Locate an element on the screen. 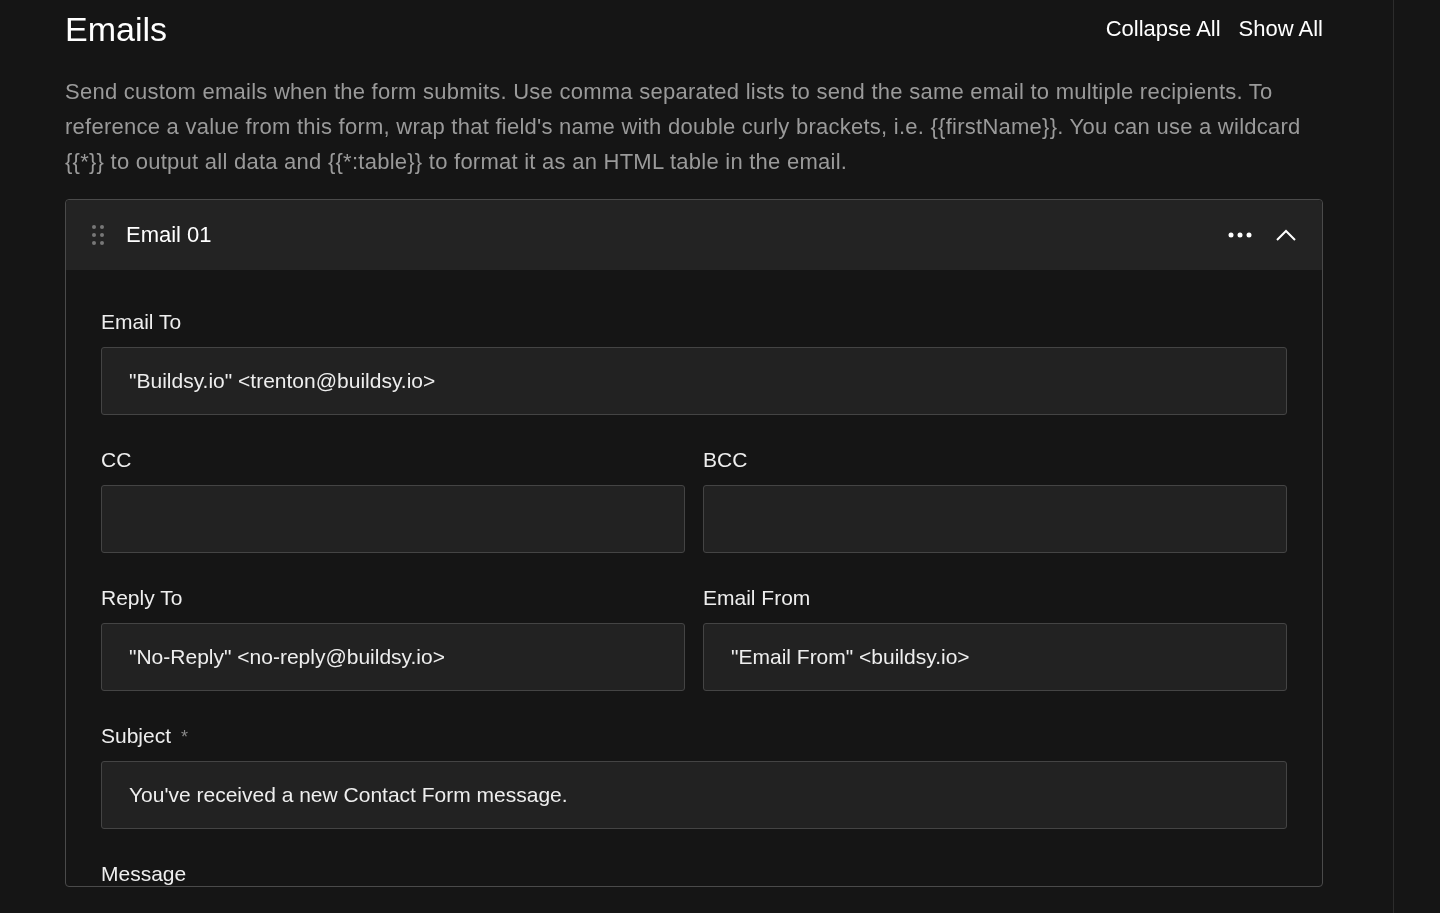  more-options-icon is located at coordinates (1240, 235).